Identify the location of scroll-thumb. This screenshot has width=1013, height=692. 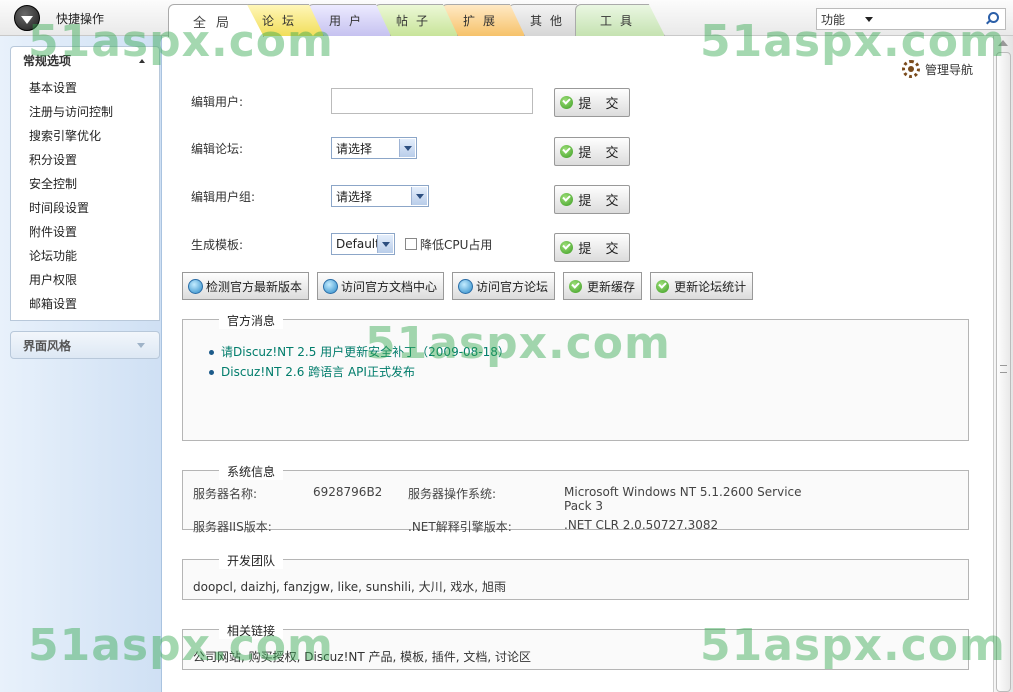
(1003, 372).